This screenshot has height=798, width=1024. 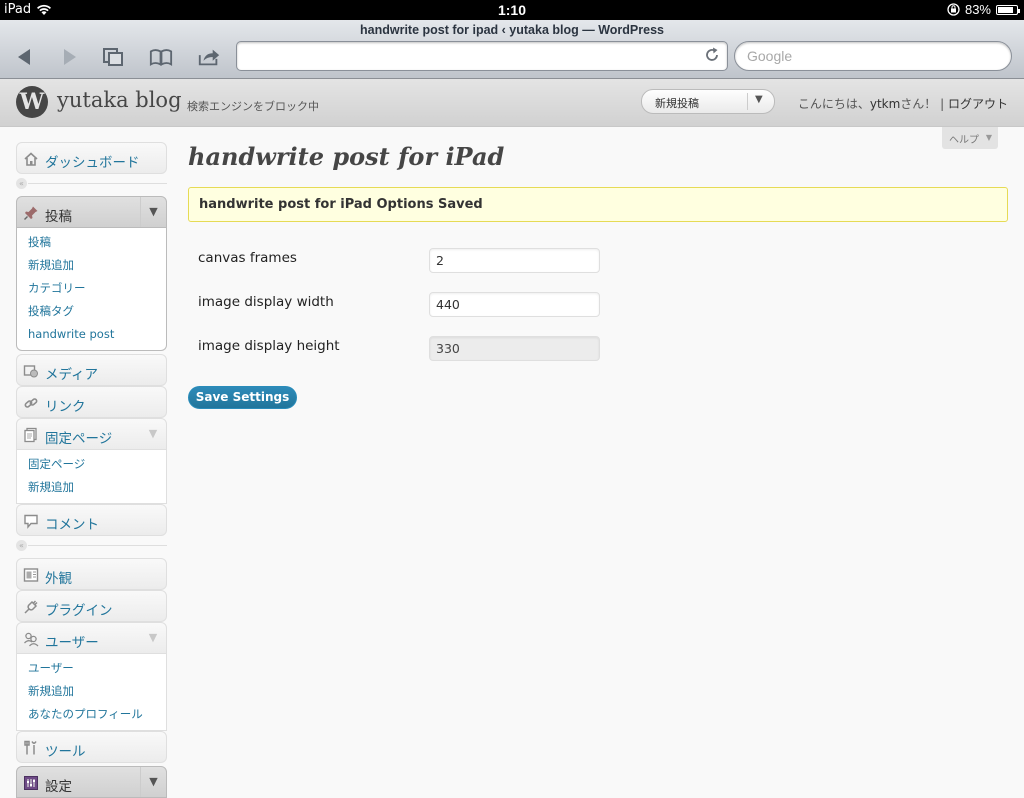 What do you see at coordinates (91, 747) in the screenshot?
I see `menu-tools: ツール` at bounding box center [91, 747].